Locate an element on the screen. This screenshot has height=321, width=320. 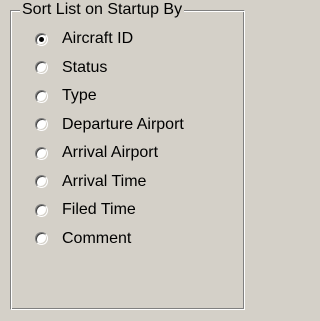
sort-option-status: Status is located at coordinates (109, 68).